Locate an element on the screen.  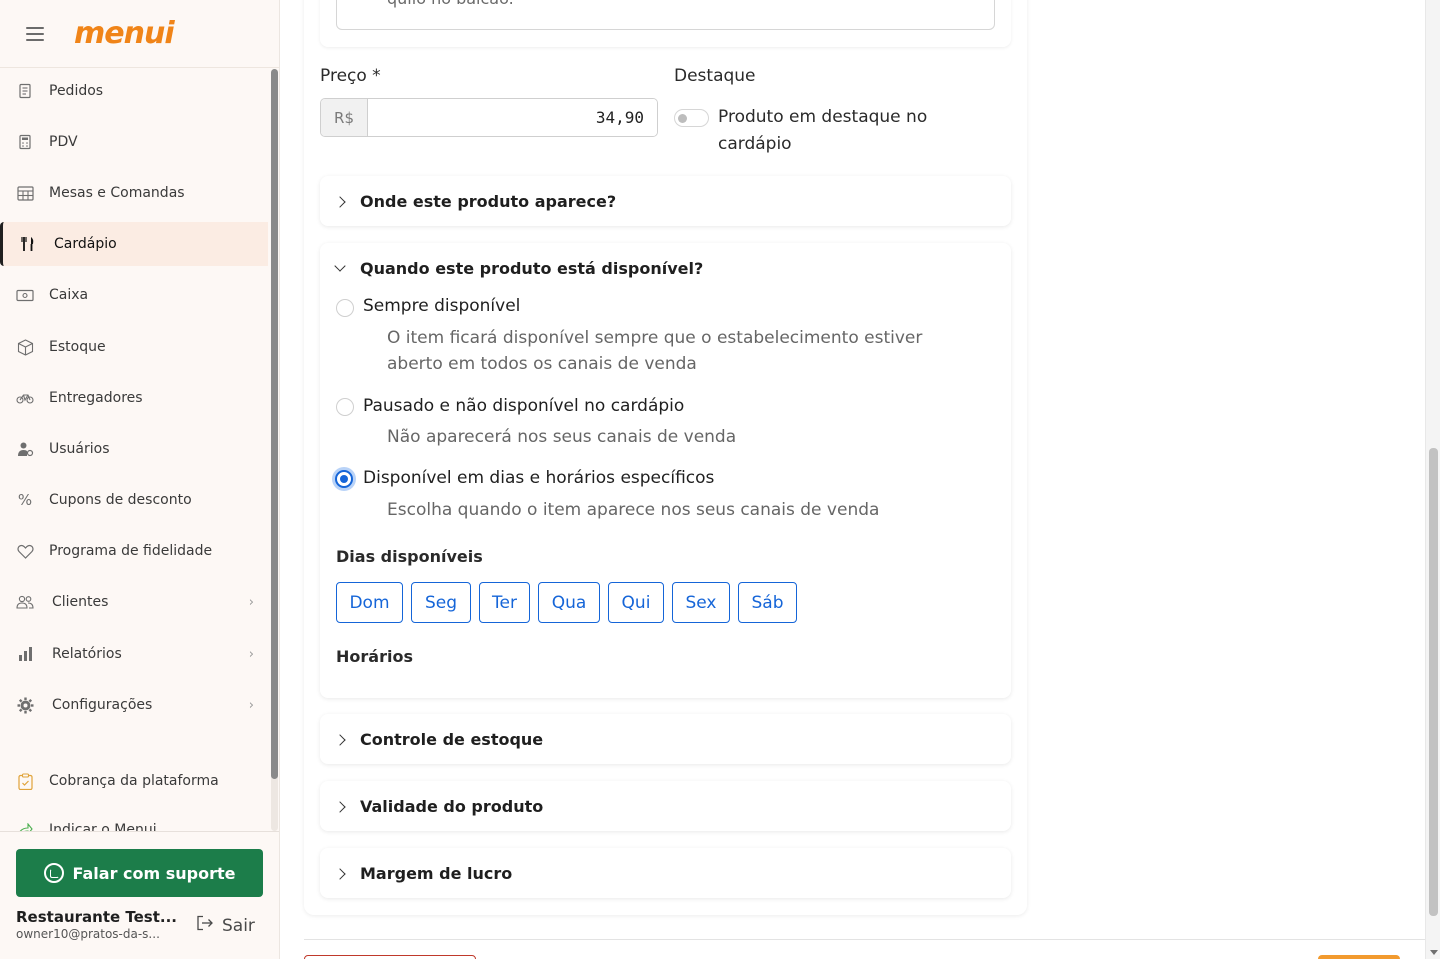
radio-always-available is located at coordinates (345, 308).